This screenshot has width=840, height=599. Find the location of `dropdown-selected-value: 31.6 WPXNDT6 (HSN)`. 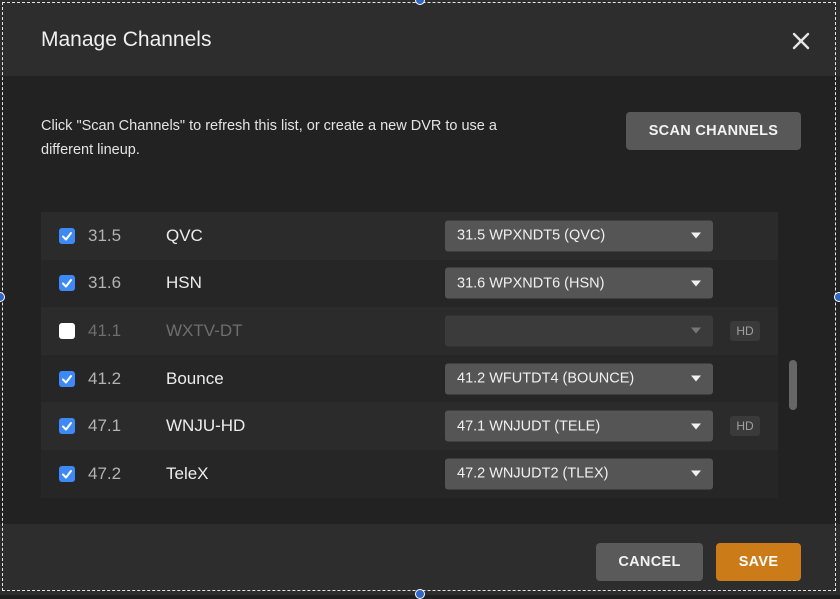

dropdown-selected-value: 31.6 WPXNDT6 (HSN) is located at coordinates (531, 283).